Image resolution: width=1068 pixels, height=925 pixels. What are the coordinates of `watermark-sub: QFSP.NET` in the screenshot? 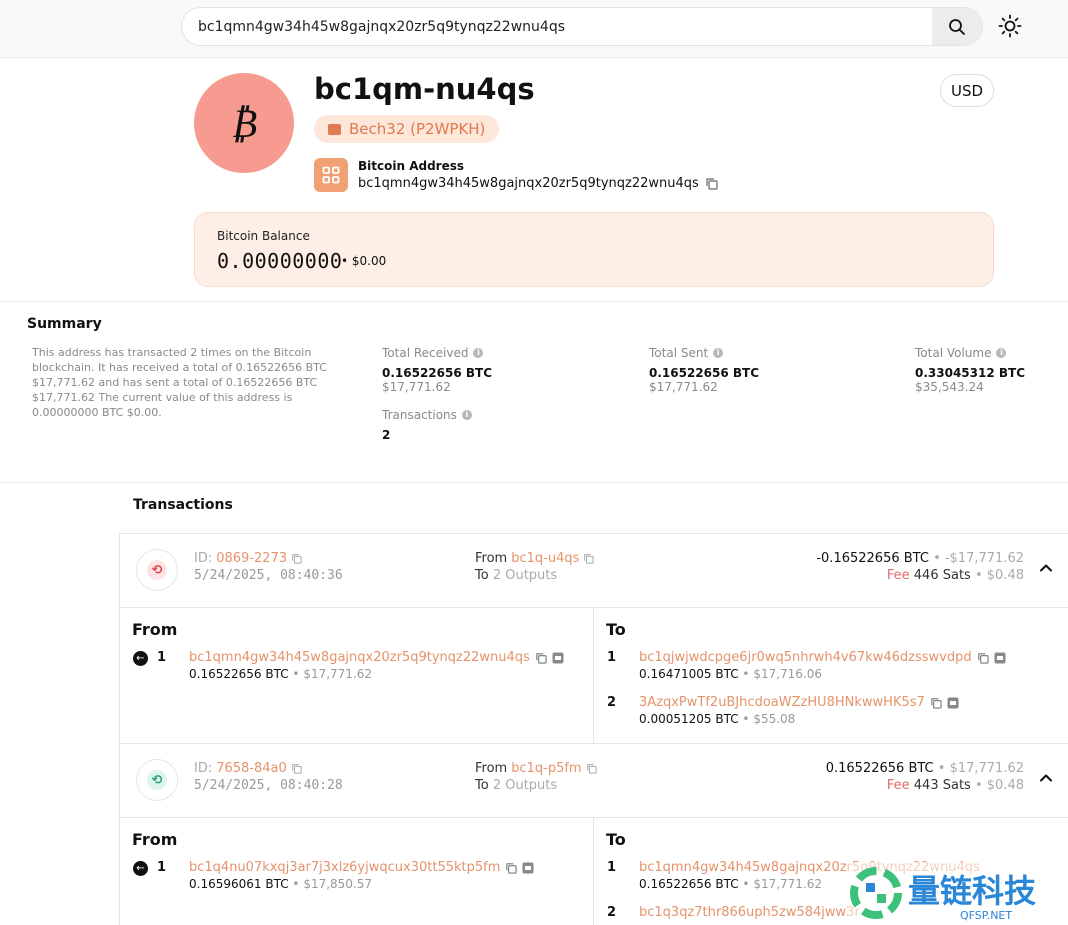 It's located at (986, 915).